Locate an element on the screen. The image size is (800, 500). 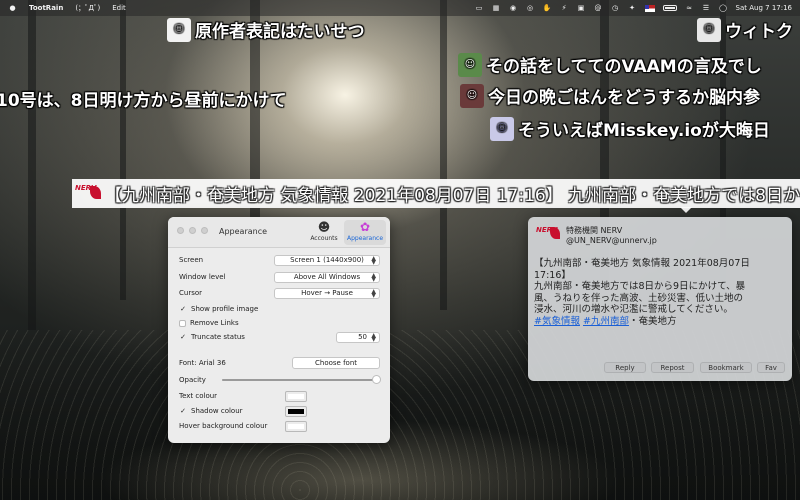
forest-tree-trunk is located at coordinates (443, 155).